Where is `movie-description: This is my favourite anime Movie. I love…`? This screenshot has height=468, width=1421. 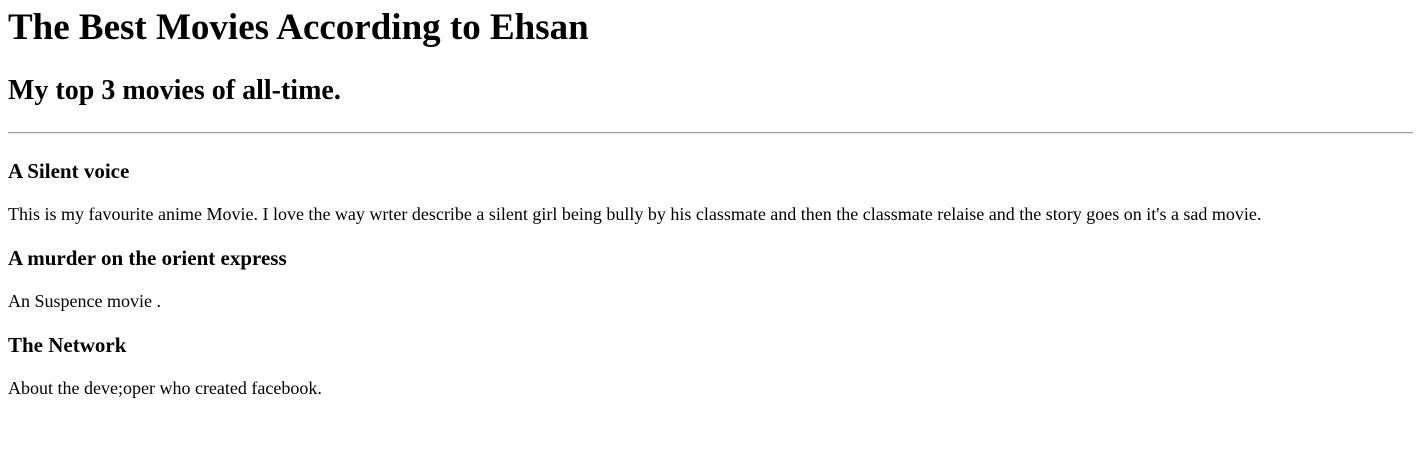 movie-description: This is my favourite anime Movie. I love… is located at coordinates (635, 214).